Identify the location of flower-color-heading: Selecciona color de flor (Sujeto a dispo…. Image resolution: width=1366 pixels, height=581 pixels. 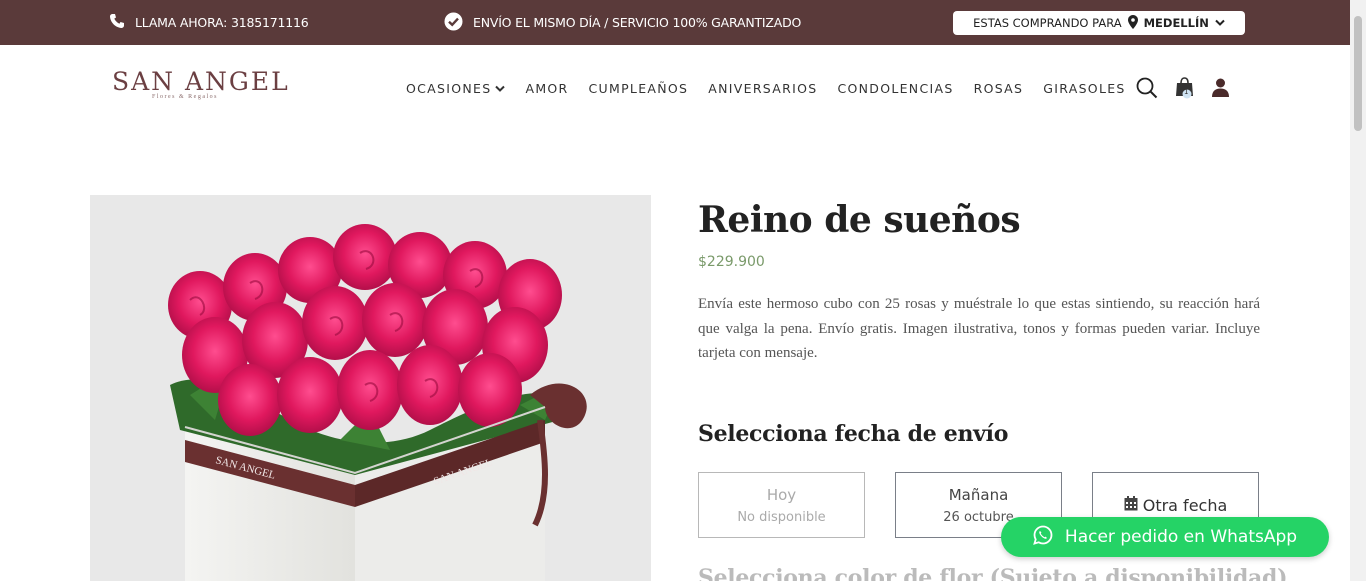
(993, 573).